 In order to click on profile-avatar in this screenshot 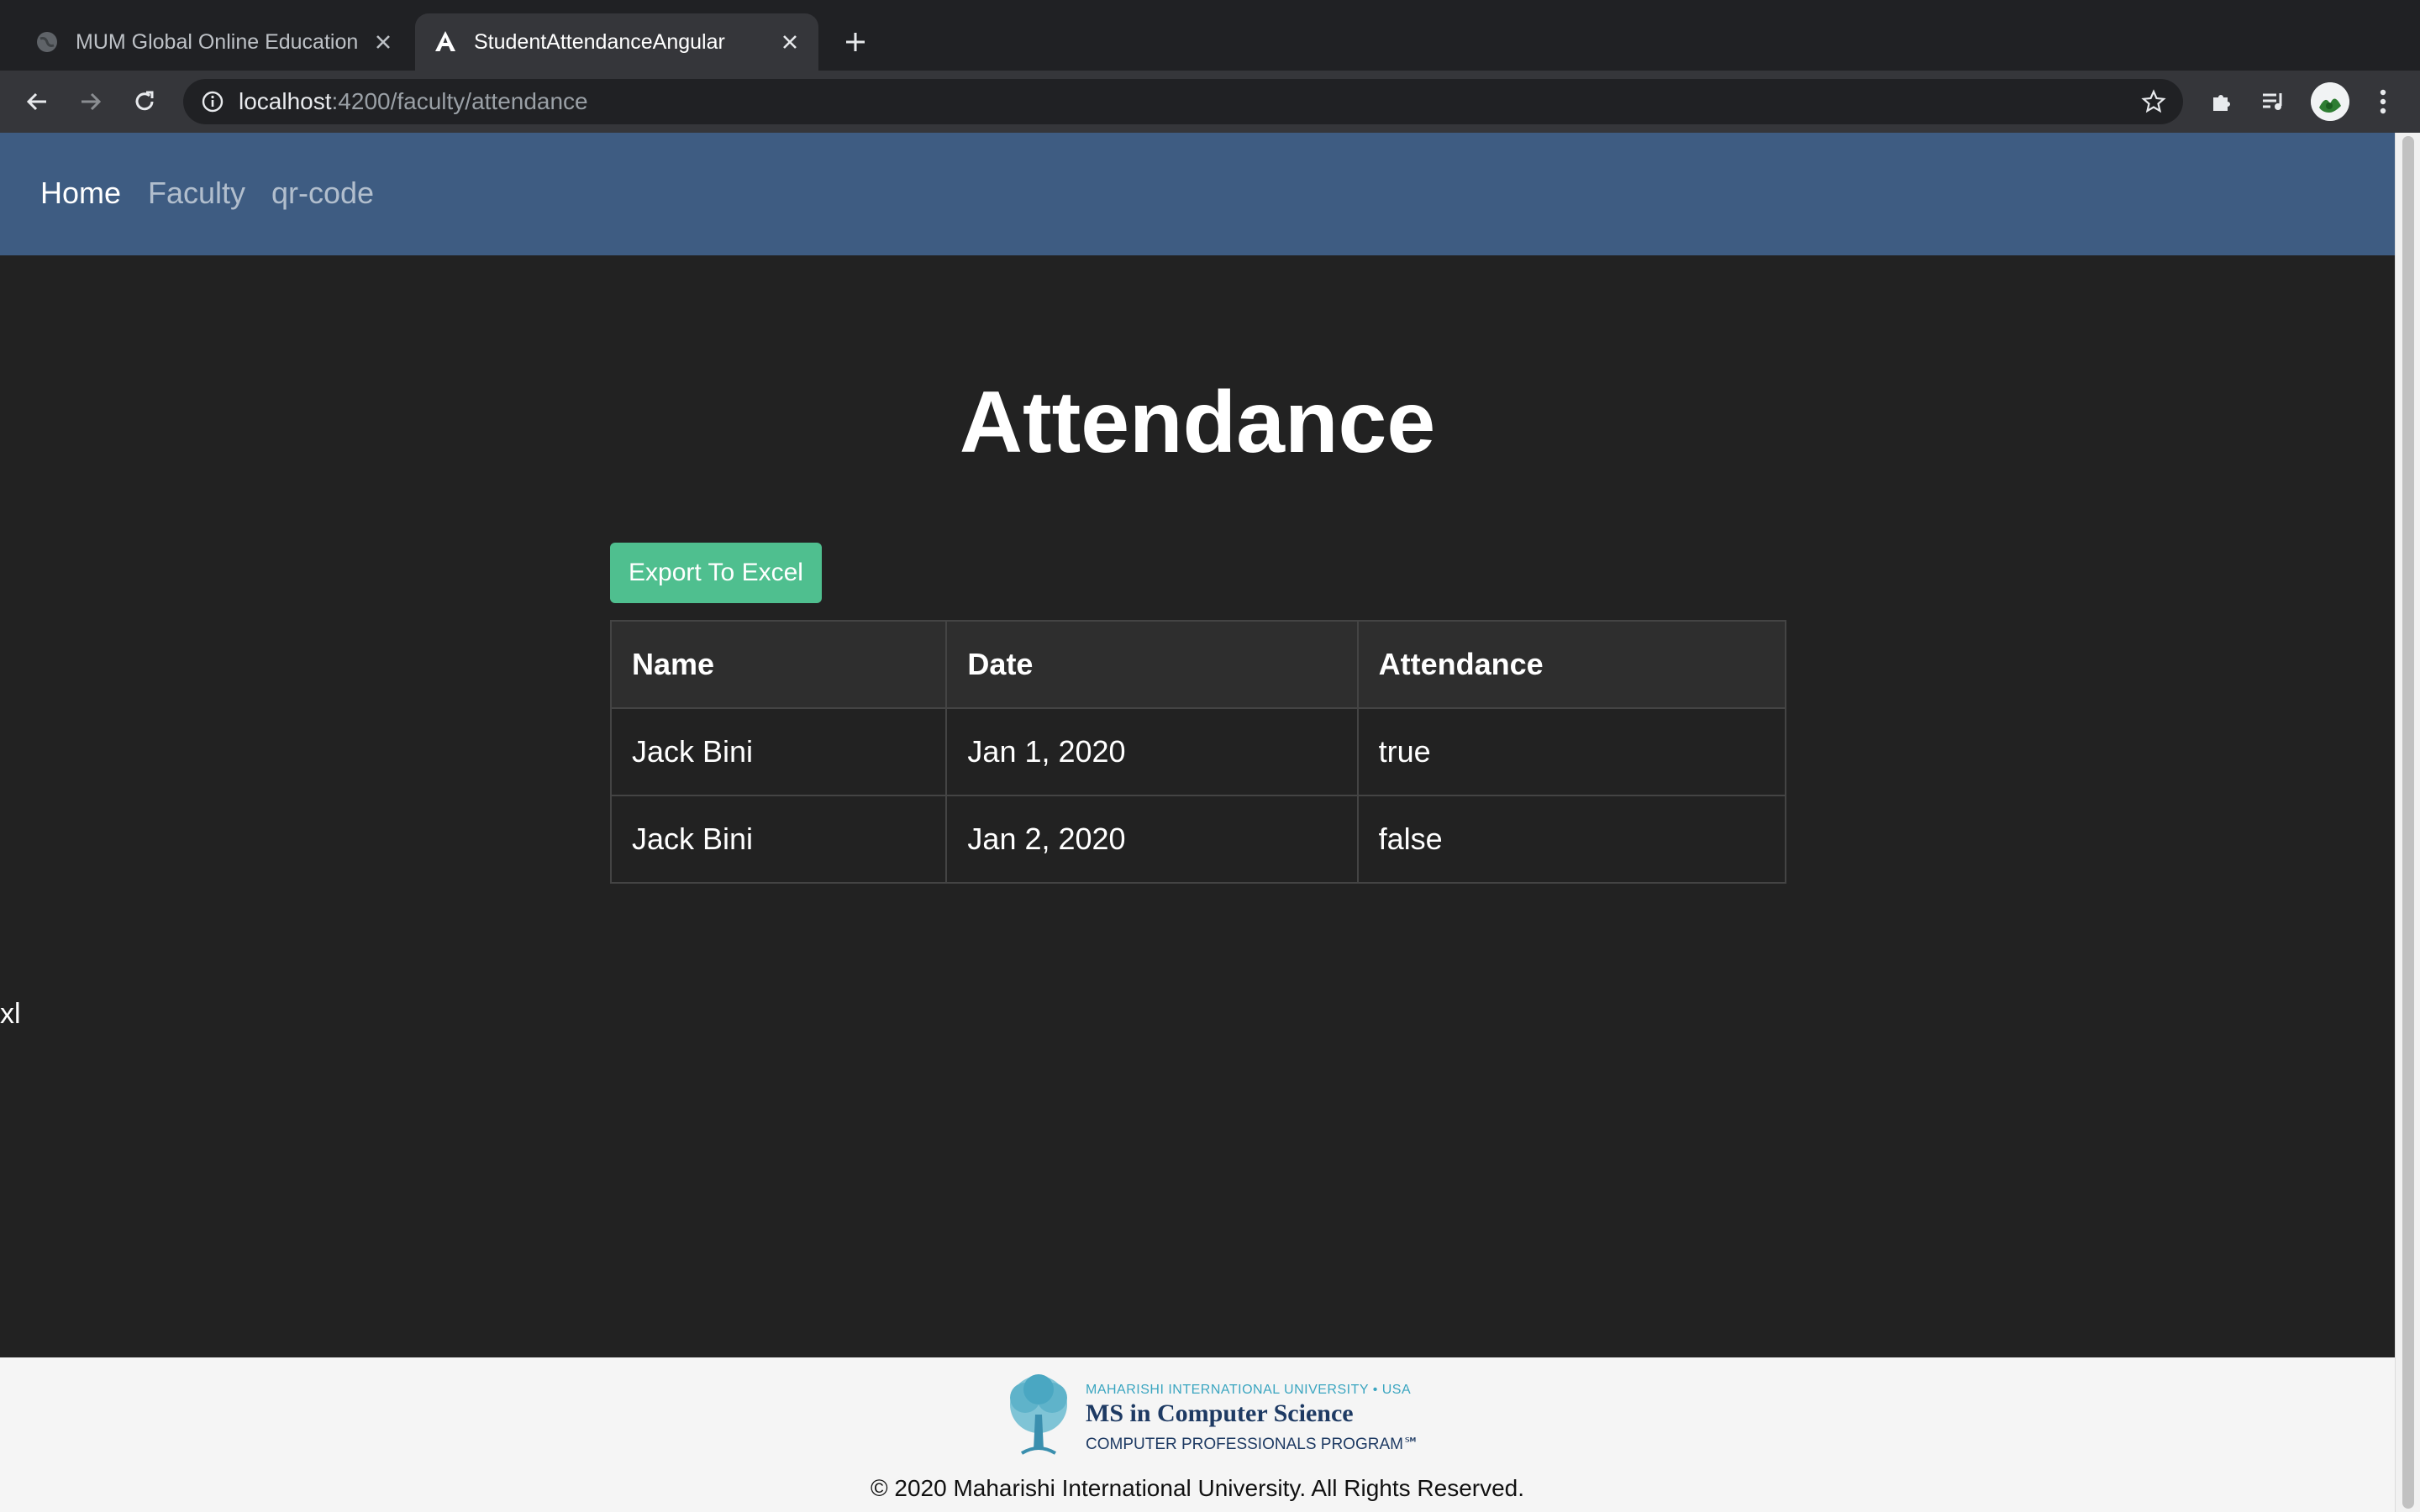, I will do `click(2330, 101)`.